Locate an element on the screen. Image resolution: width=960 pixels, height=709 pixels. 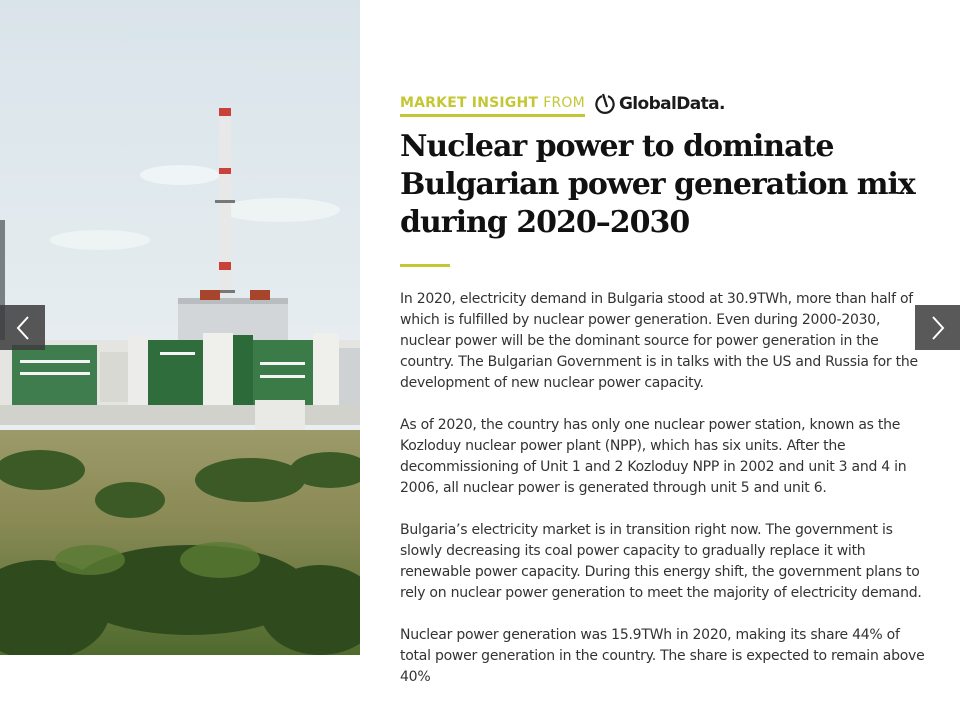
article-kicker-row: MARKET INSIGHT FROM GlobalData. is located at coordinates (662, 105).